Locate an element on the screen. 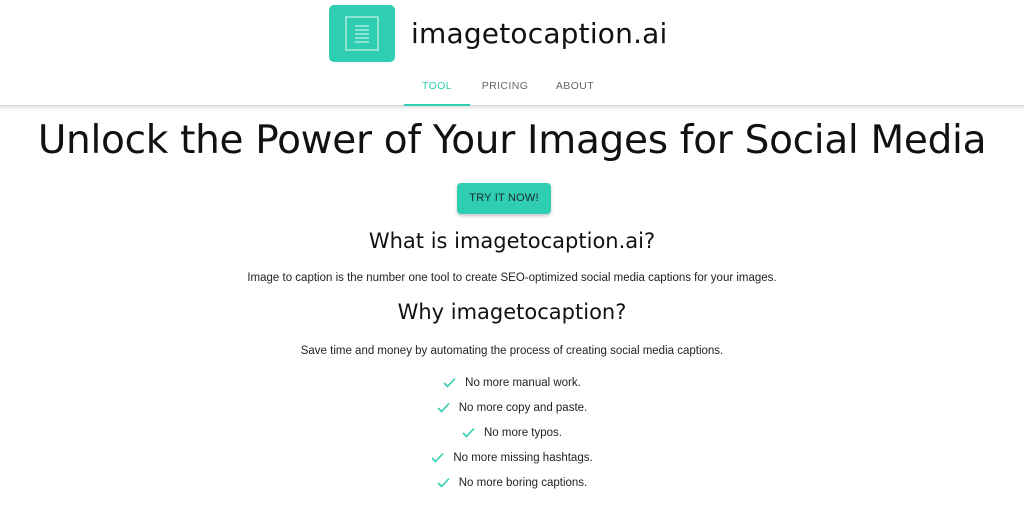  benefit-label: No more copy and paste. is located at coordinates (523, 407).